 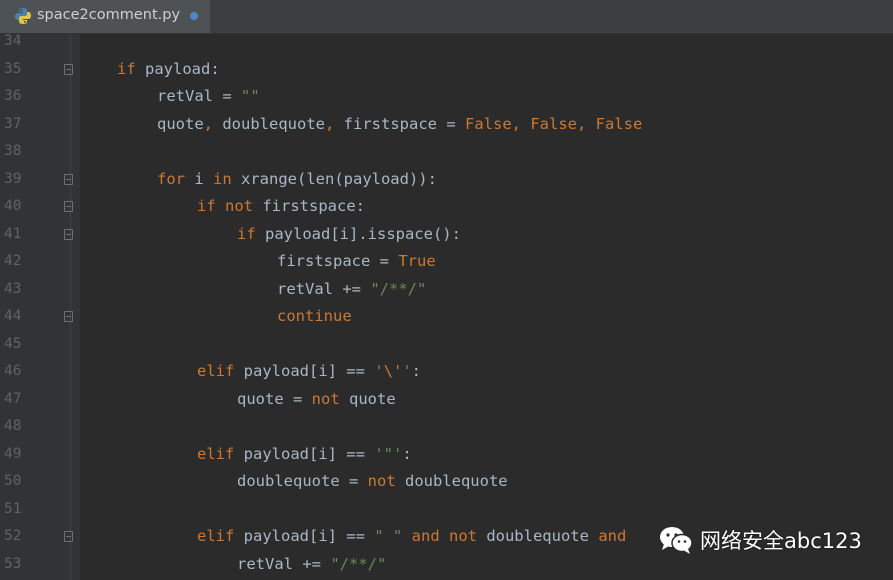 I want to click on line-number: 47, so click(x=13, y=398).